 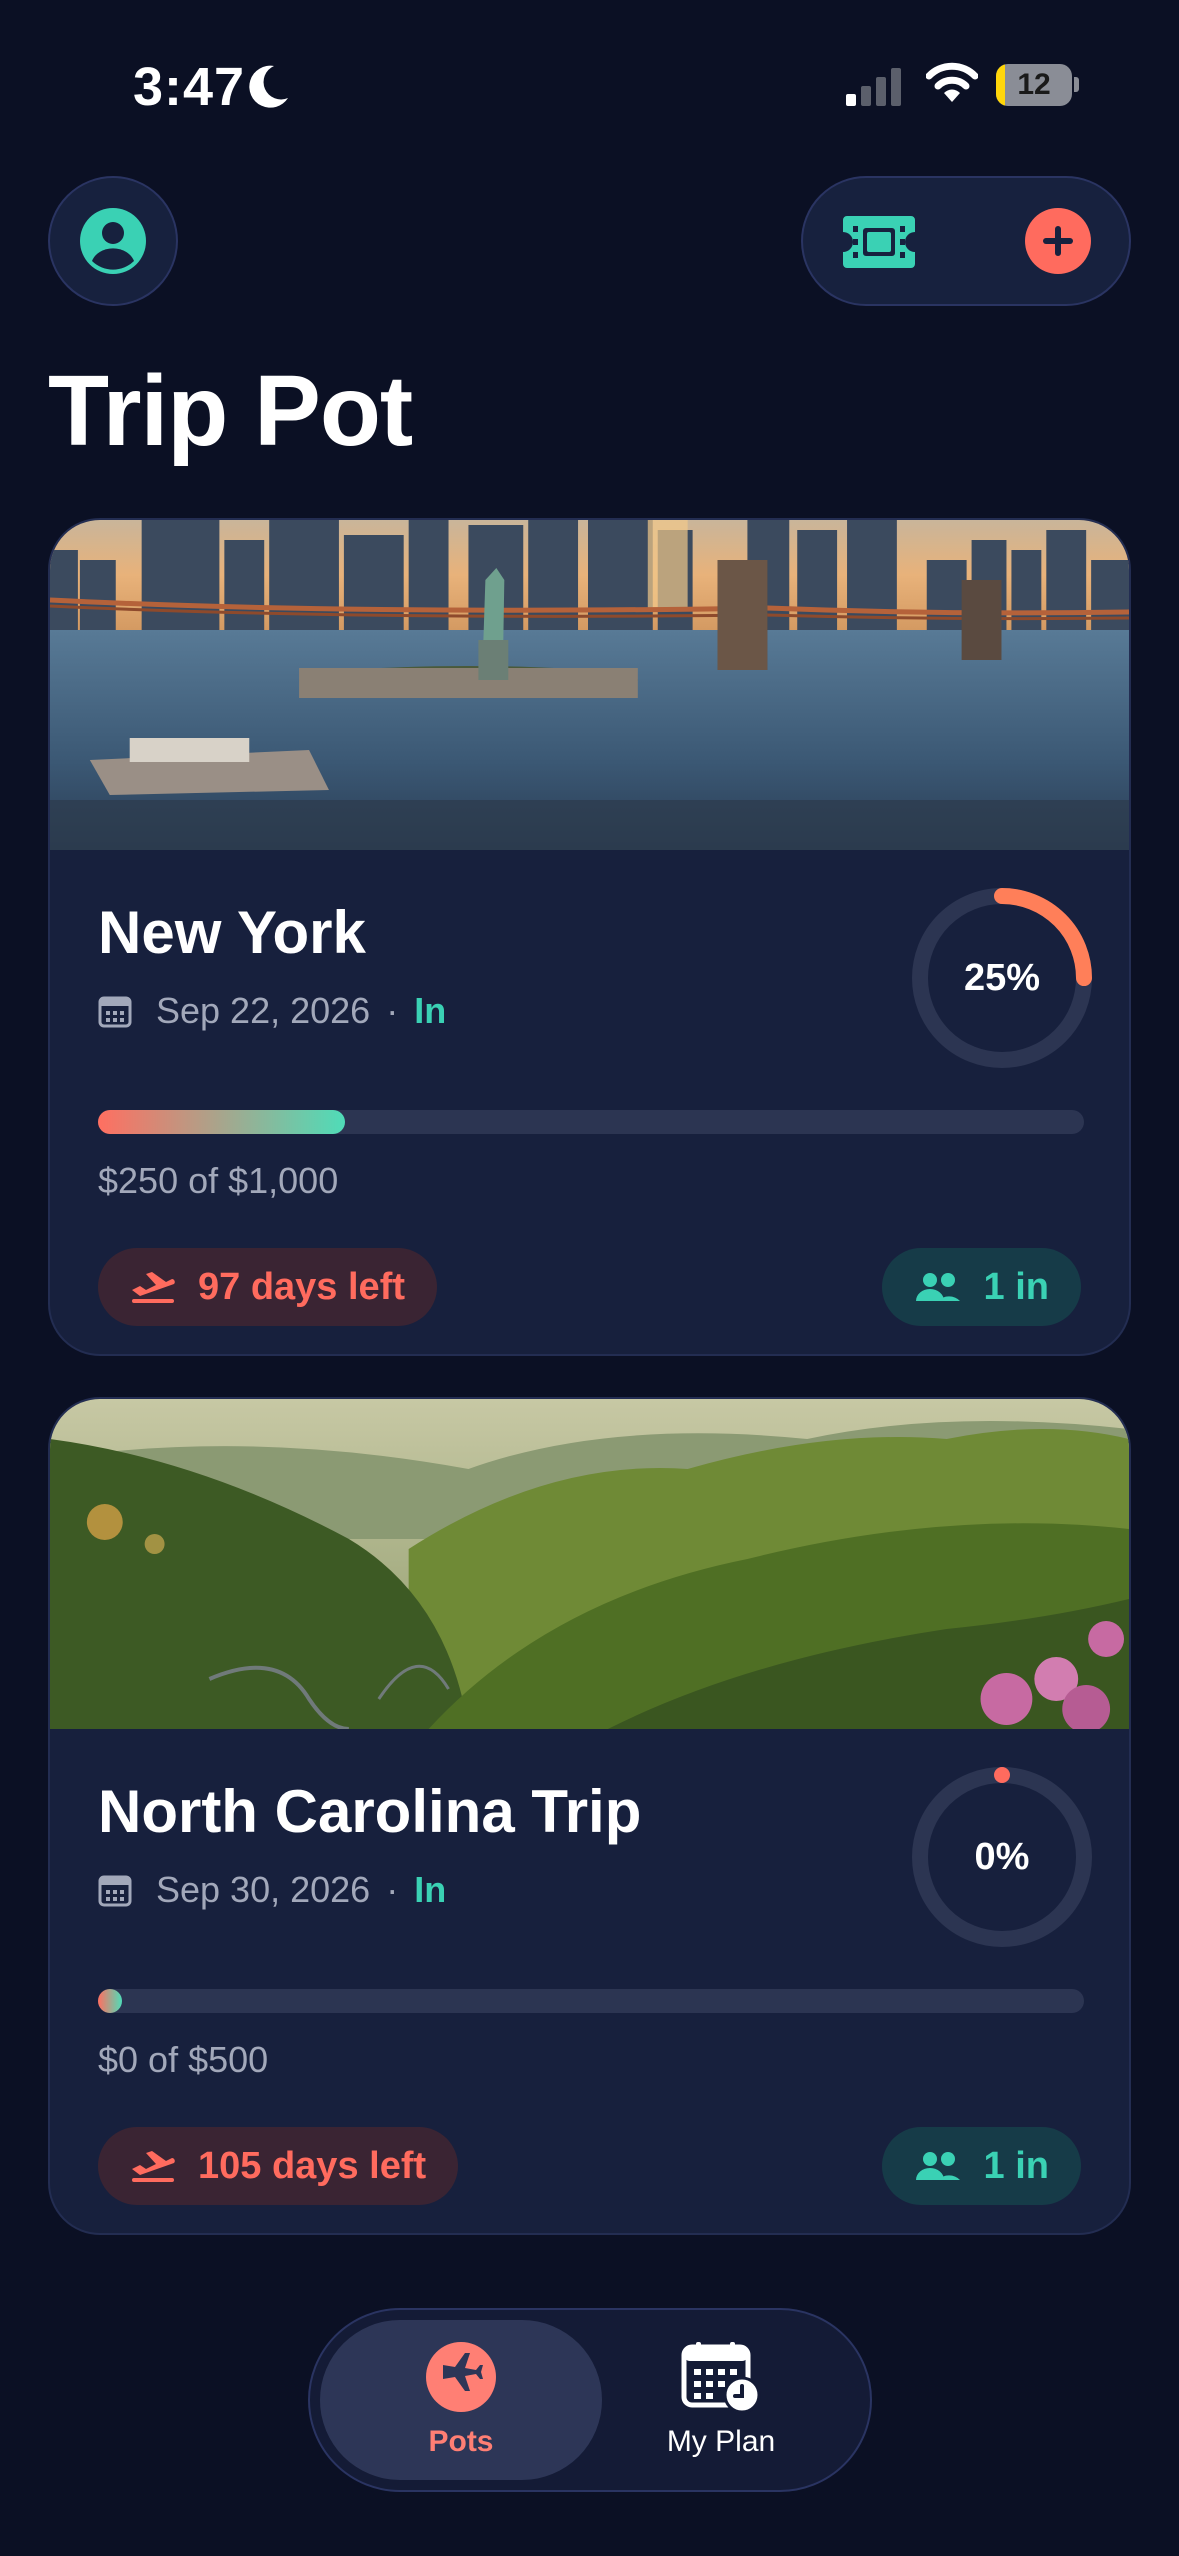 What do you see at coordinates (312, 2165) in the screenshot?
I see `days-left-text: 105 days left` at bounding box center [312, 2165].